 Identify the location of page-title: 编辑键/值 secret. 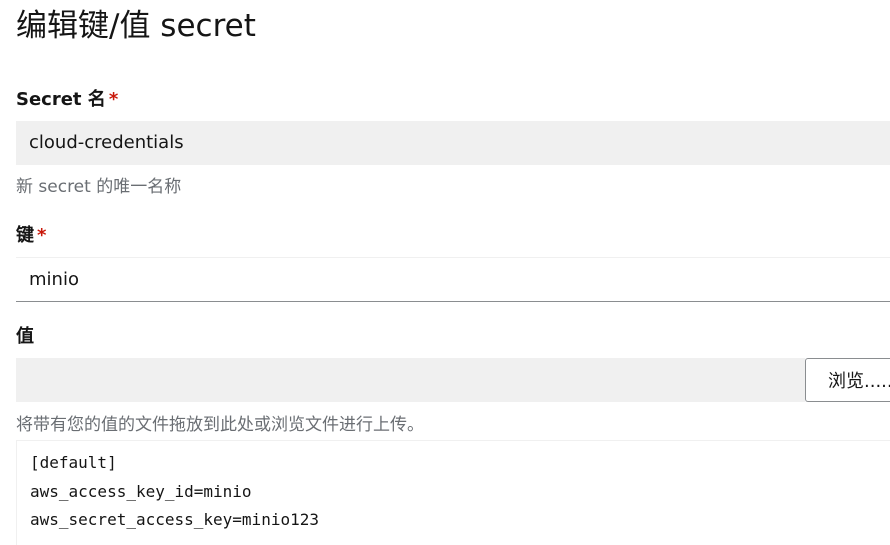
(136, 26).